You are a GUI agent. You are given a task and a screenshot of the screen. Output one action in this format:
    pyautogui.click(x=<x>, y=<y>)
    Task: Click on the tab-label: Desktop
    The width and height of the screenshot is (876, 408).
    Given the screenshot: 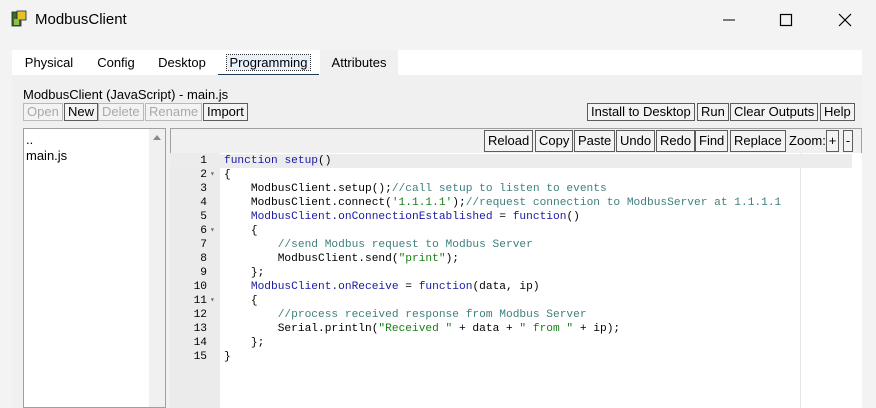 What is the action you would take?
    pyautogui.click(x=182, y=62)
    